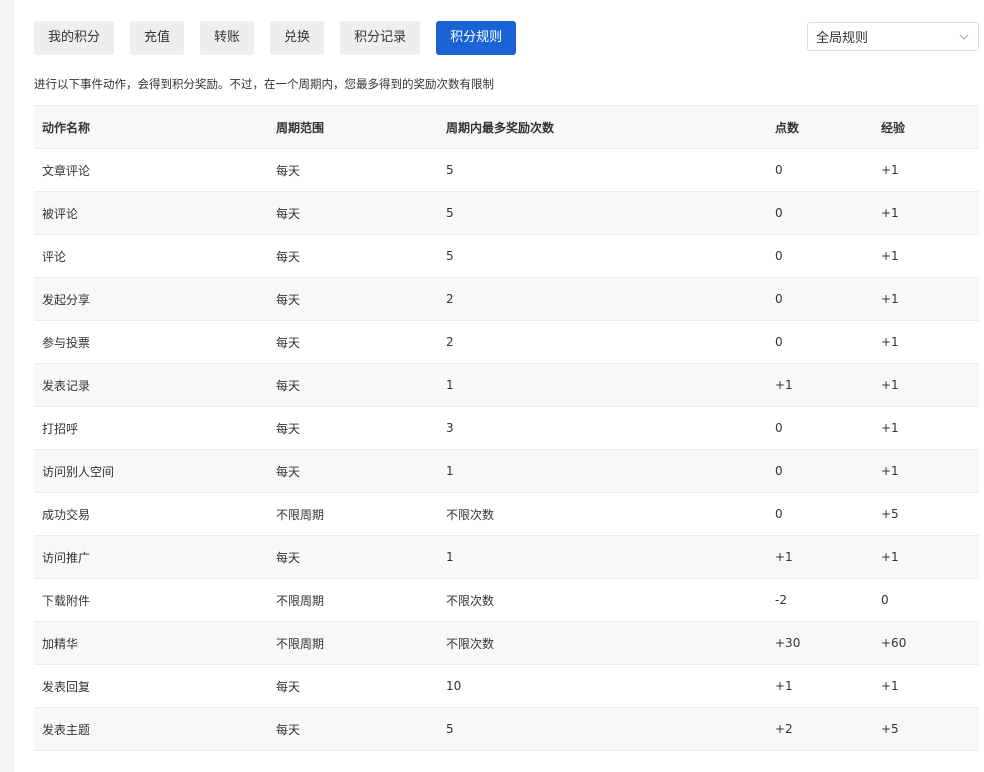 The height and width of the screenshot is (772, 984). Describe the element at coordinates (820, 643) in the screenshot. I see `cell-points: +30` at that location.